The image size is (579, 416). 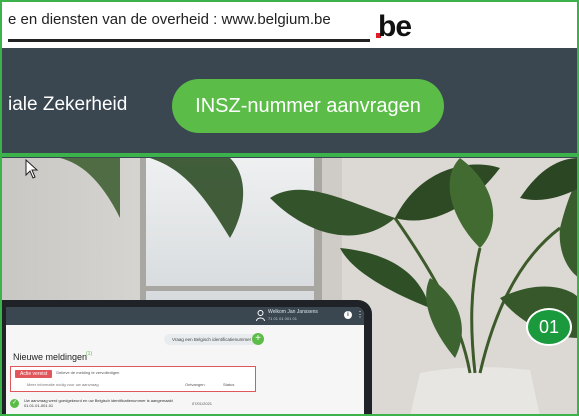 I want to click on more-icon: ⋮, so click(x=360, y=314).